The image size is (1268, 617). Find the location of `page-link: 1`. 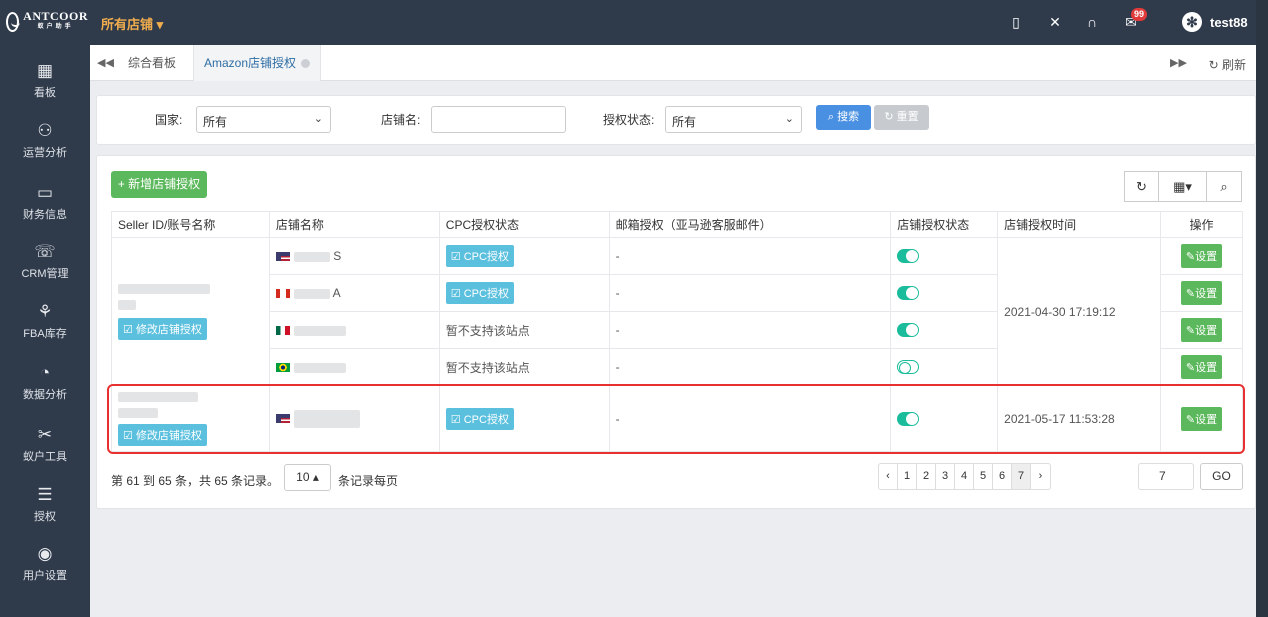

page-link: 1 is located at coordinates (907, 476).